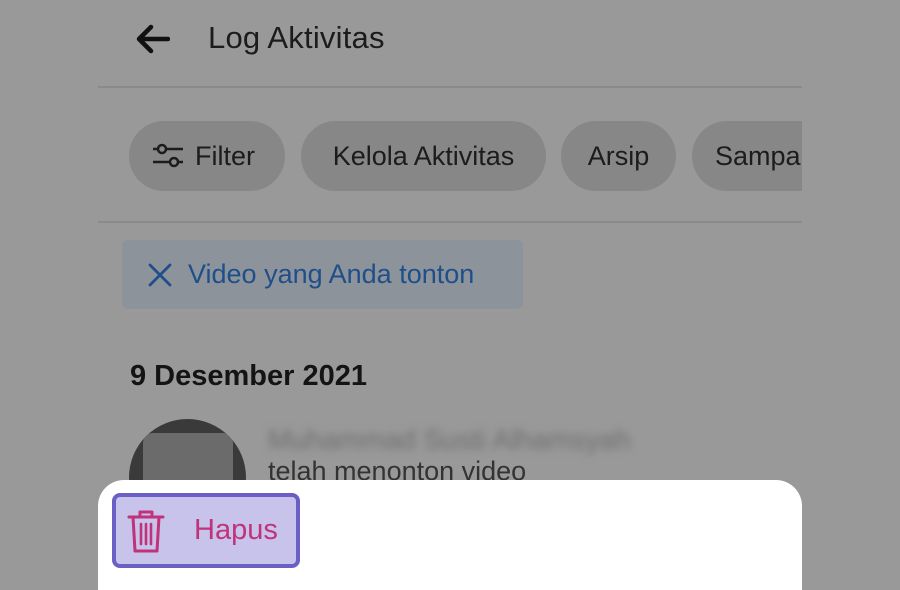 This screenshot has height=590, width=900. Describe the element at coordinates (331, 274) in the screenshot. I see `active-filter-label: Video yang Anda tonton` at that location.